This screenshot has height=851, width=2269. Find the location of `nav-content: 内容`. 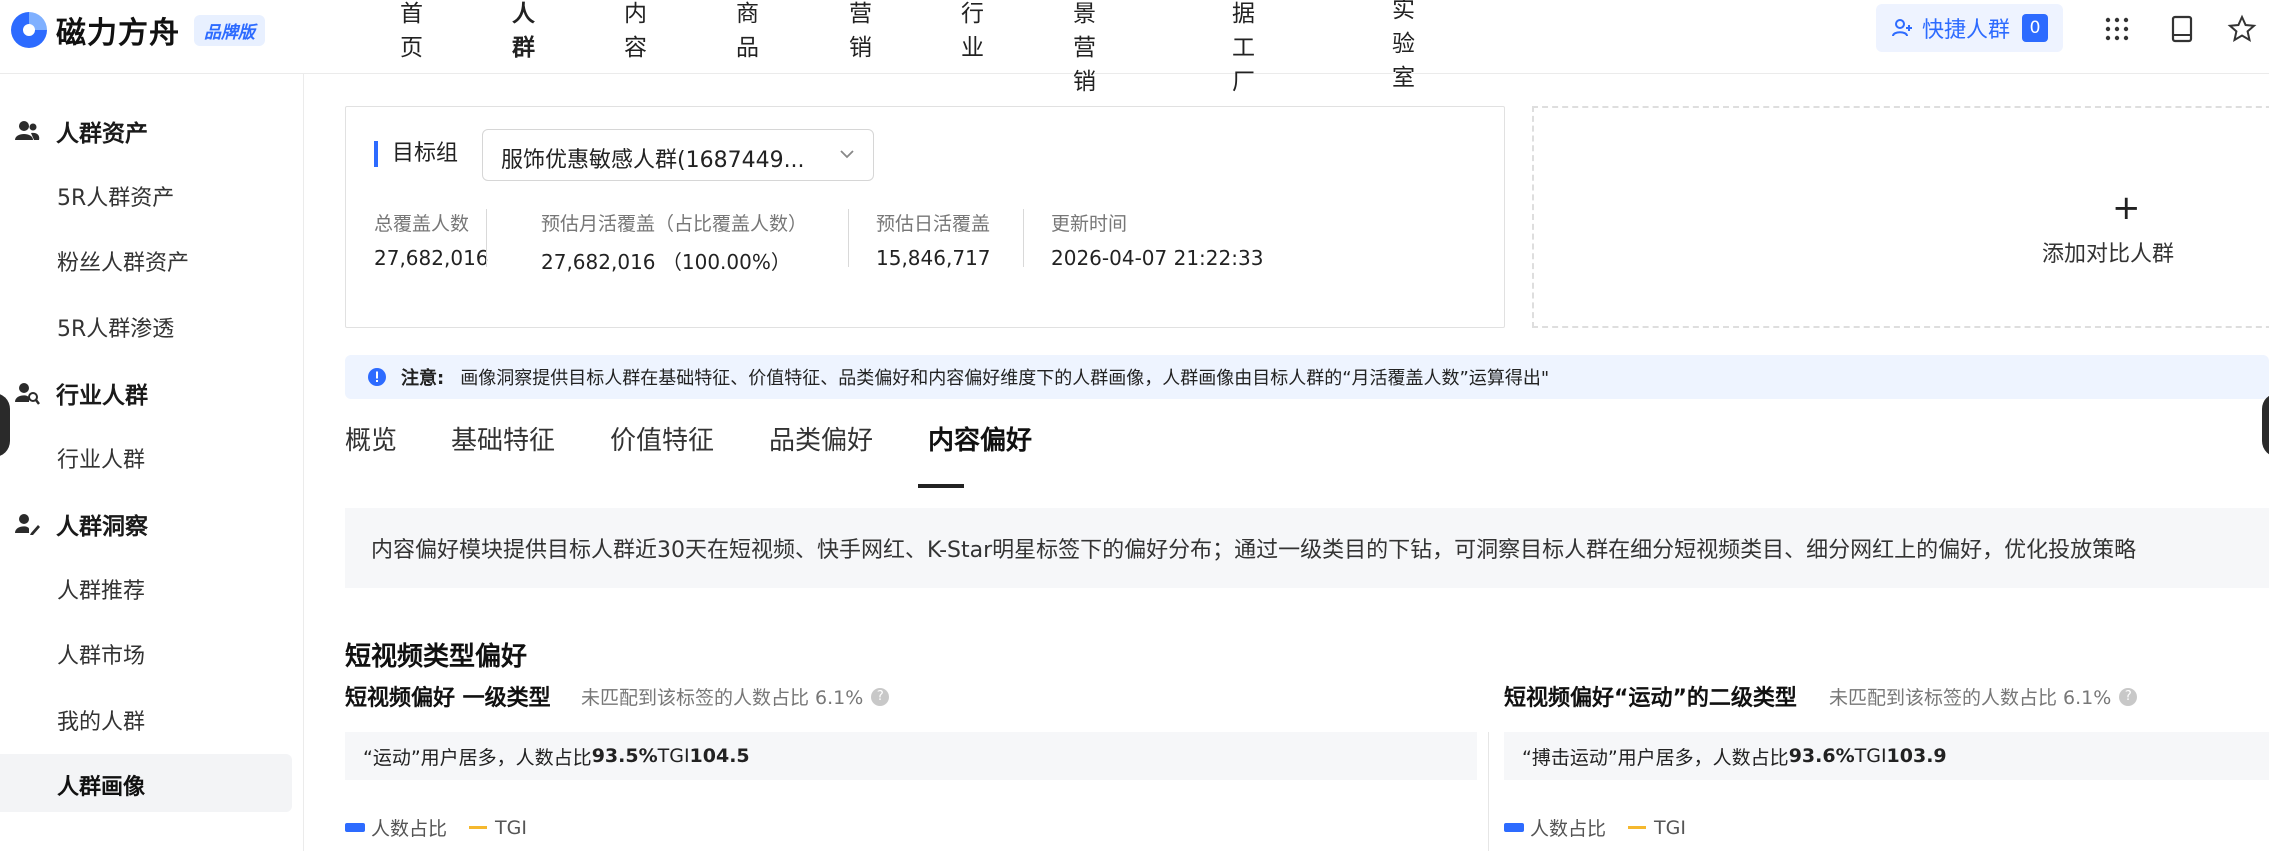

nav-content: 内容 is located at coordinates (635, 31).